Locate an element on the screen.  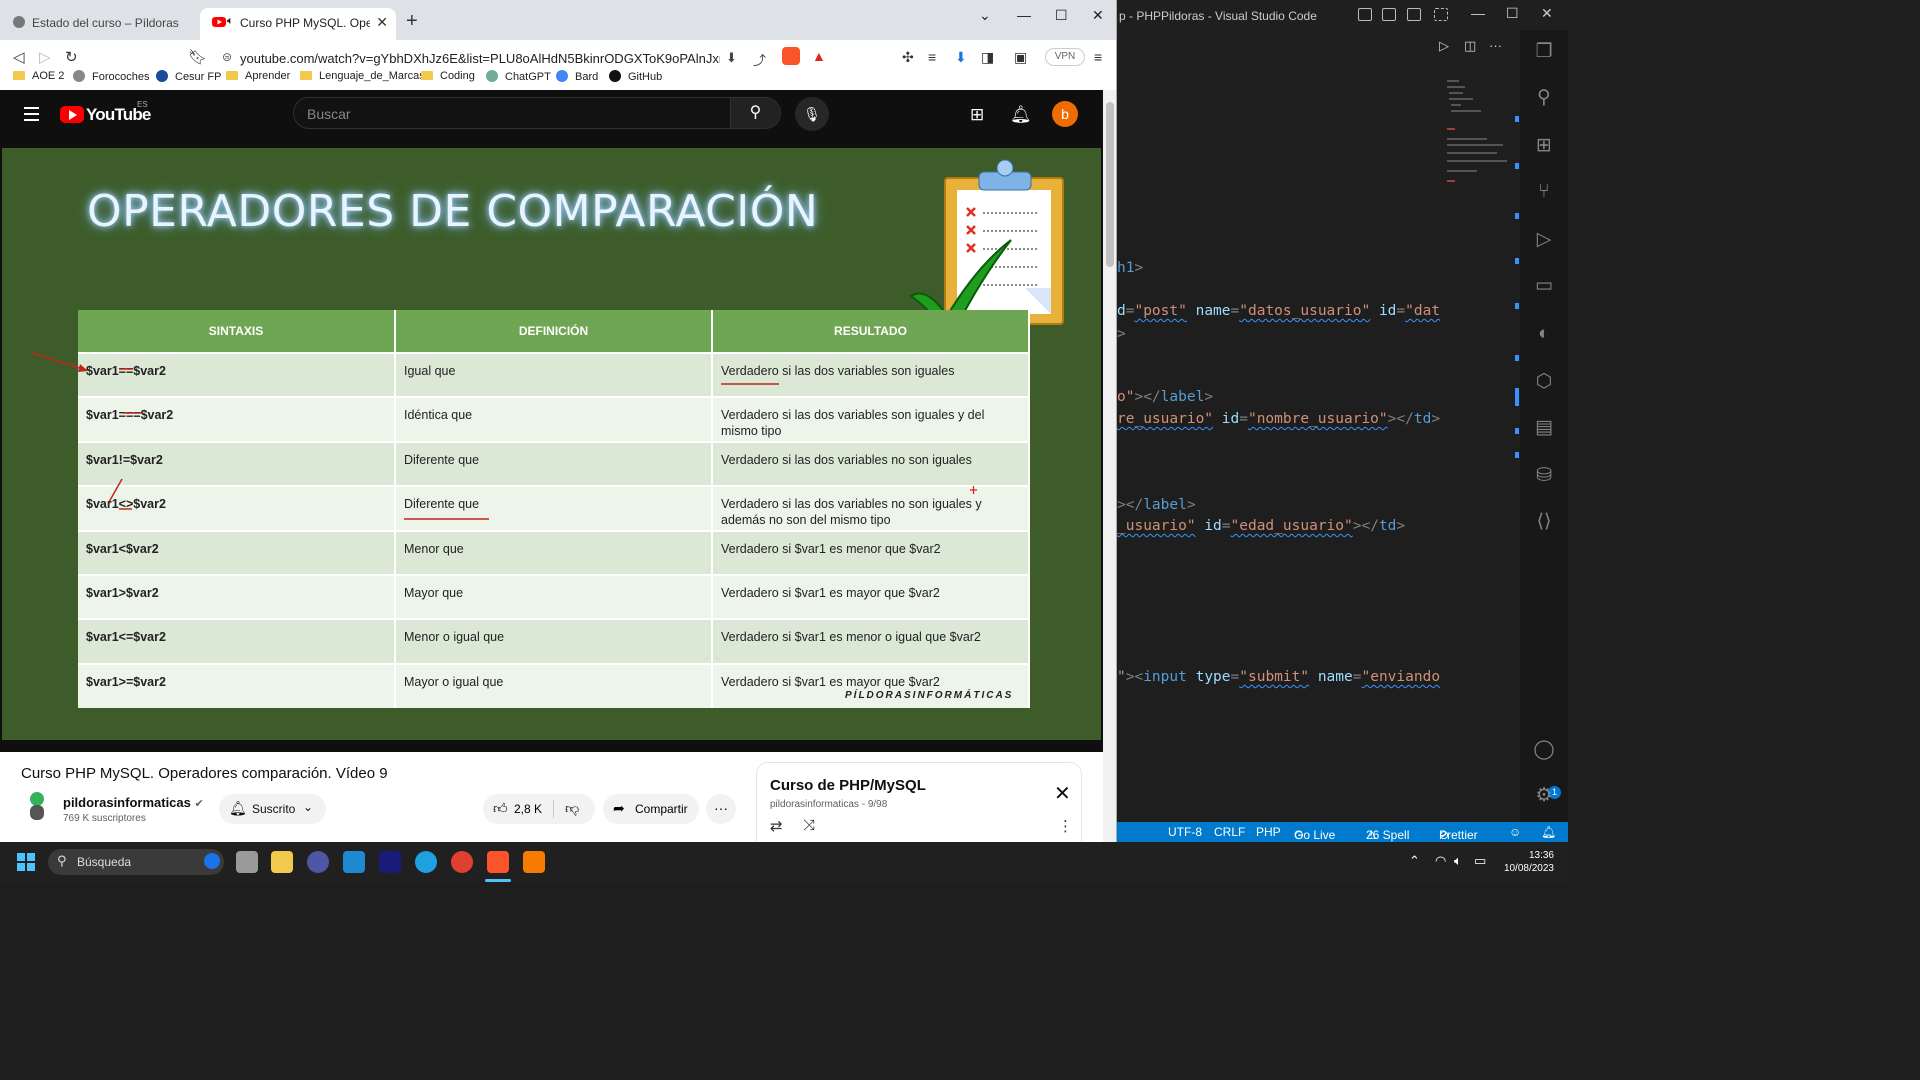
bookmark-github: GitHub is located at coordinates (635, 80).